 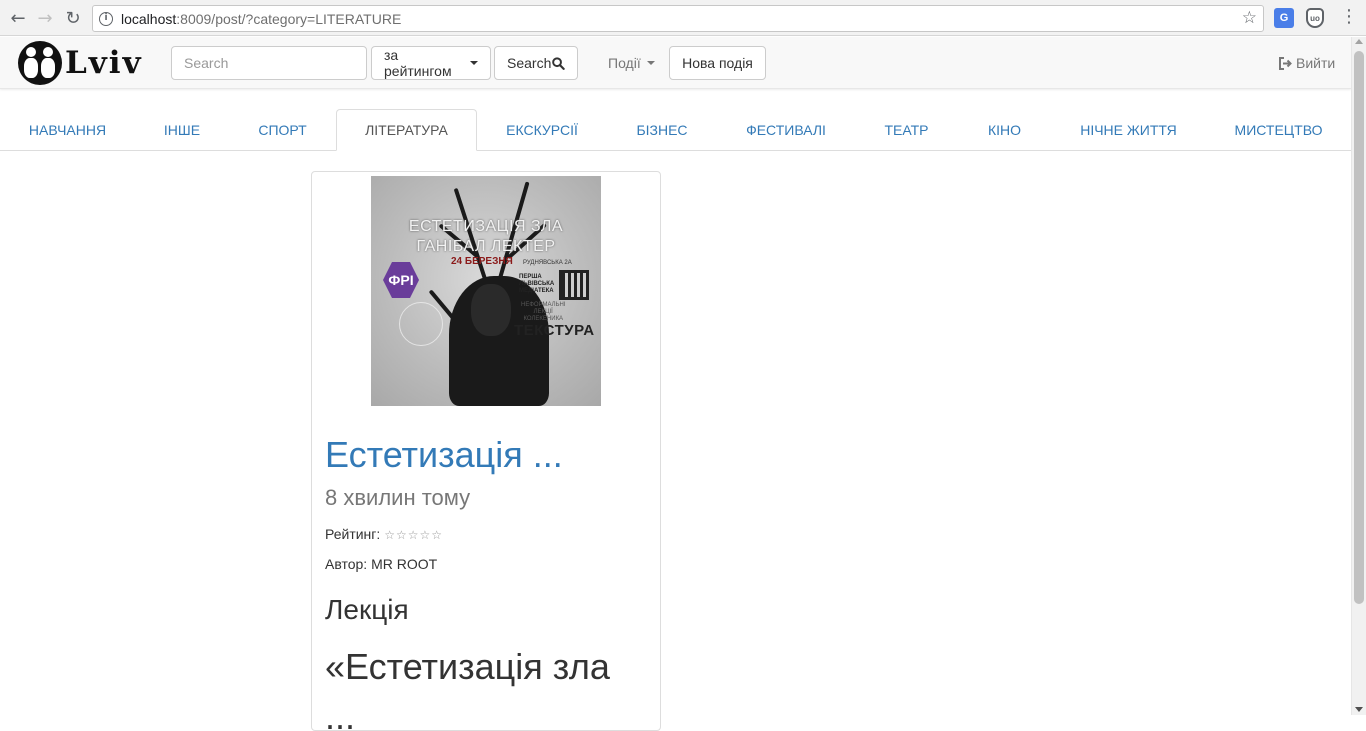 I want to click on logo-people-icon, so click(x=40, y=63).